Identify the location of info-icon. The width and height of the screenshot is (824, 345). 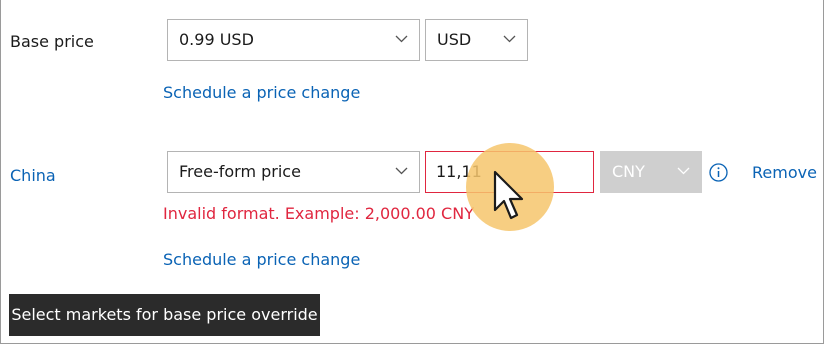
(718, 172).